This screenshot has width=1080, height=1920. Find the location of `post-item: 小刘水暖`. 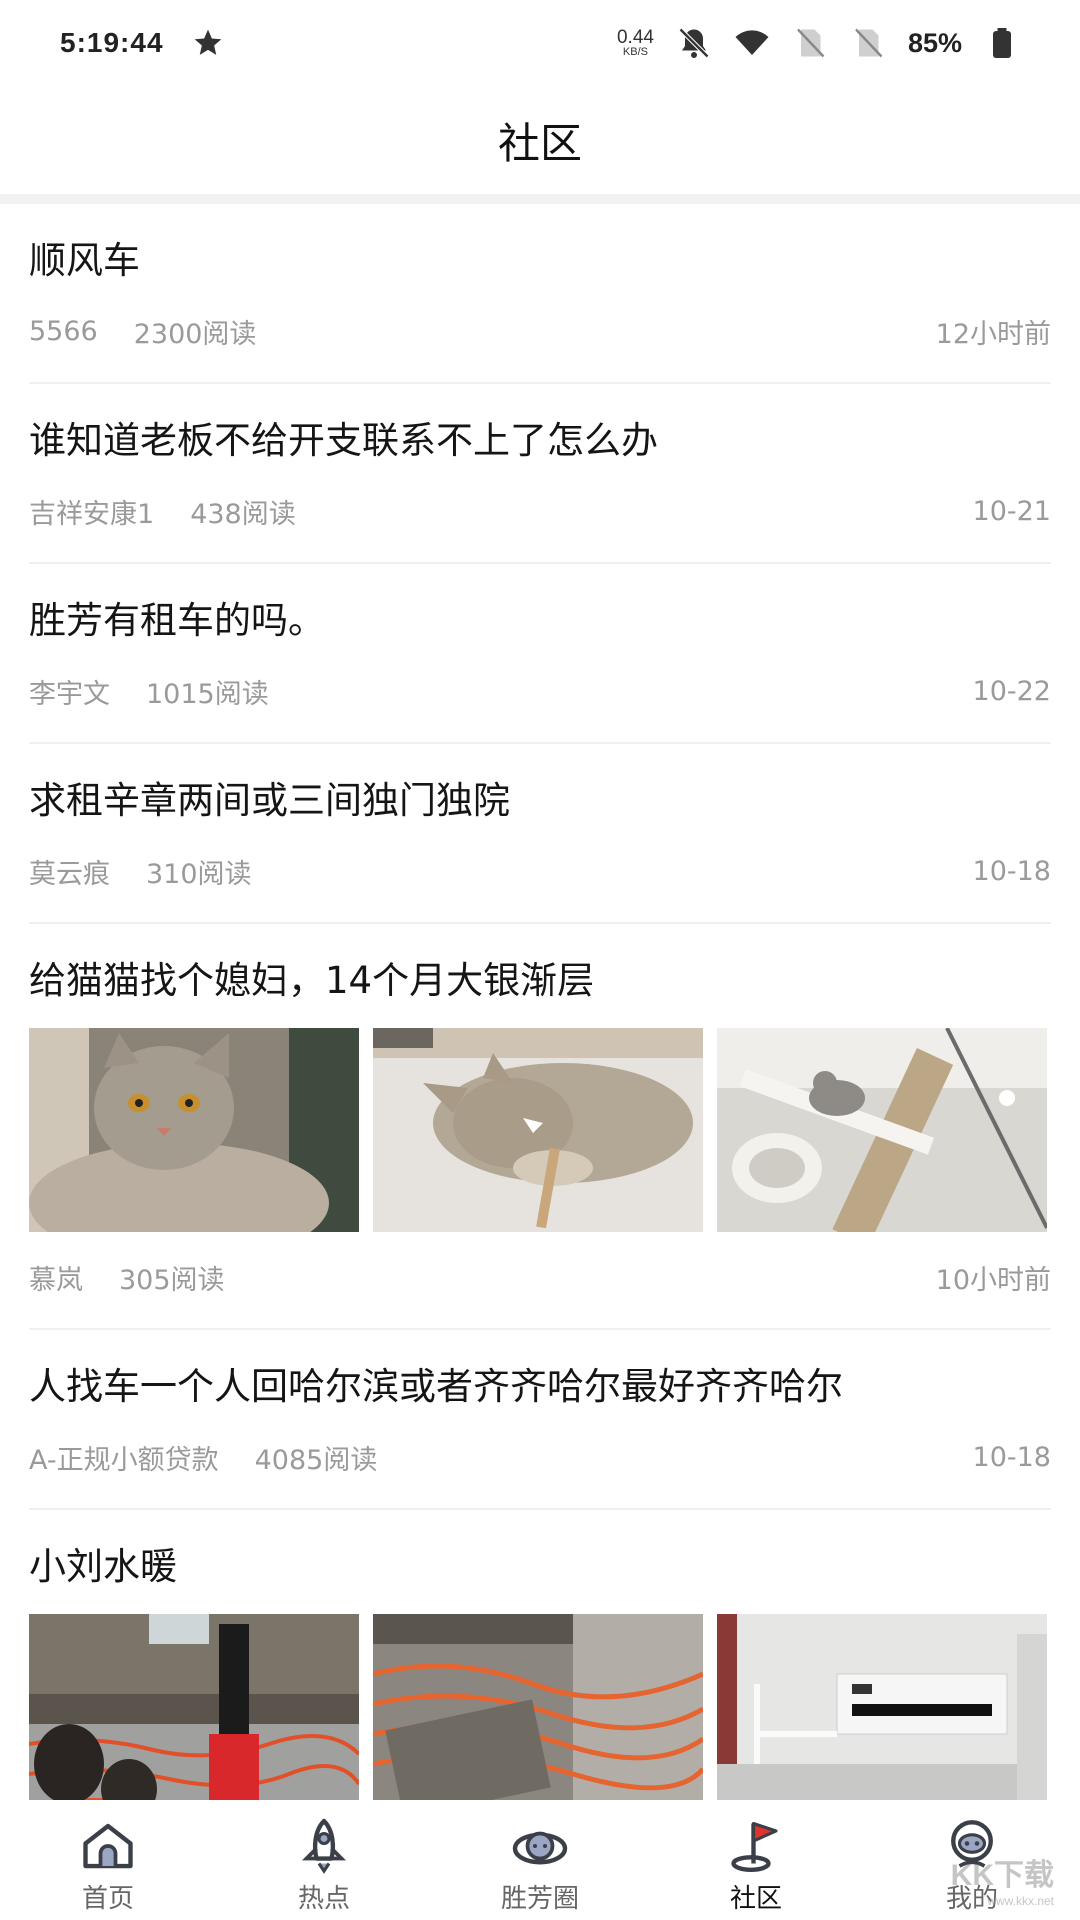

post-item: 小刘水暖 is located at coordinates (540, 1655).